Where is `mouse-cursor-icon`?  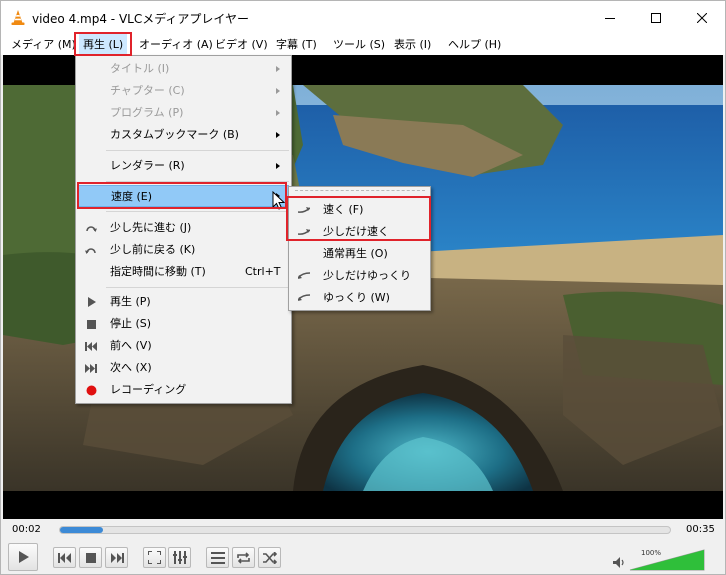 mouse-cursor-icon is located at coordinates (279, 200).